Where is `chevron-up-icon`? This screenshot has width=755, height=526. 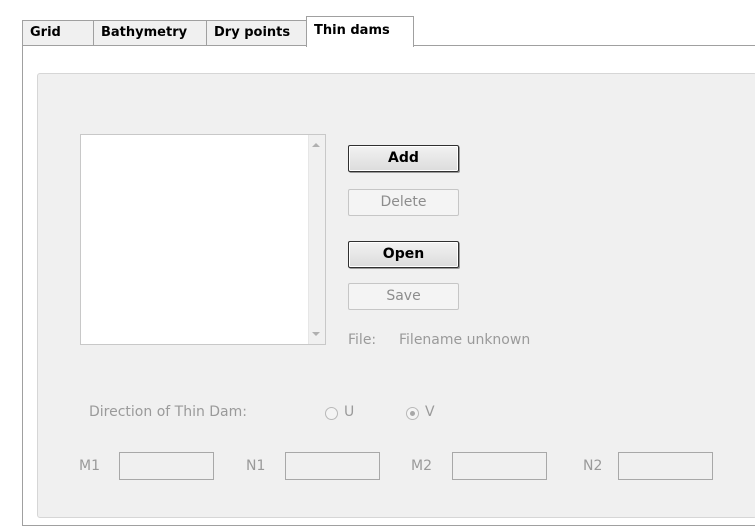 chevron-up-icon is located at coordinates (316, 145).